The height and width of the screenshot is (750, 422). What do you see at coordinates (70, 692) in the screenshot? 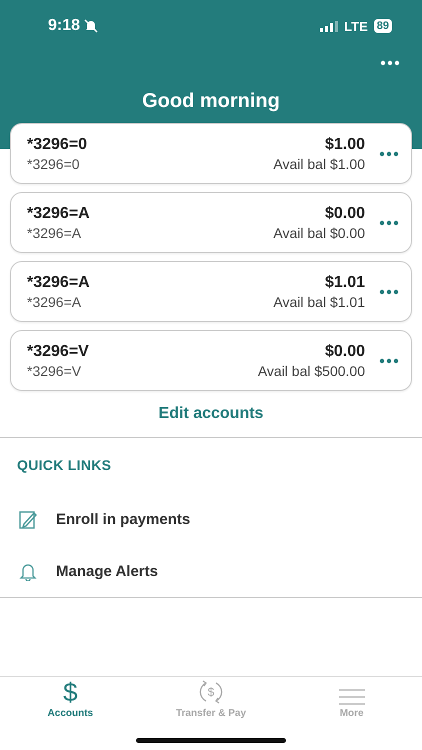
I see `dollar-icon: $` at bounding box center [70, 692].